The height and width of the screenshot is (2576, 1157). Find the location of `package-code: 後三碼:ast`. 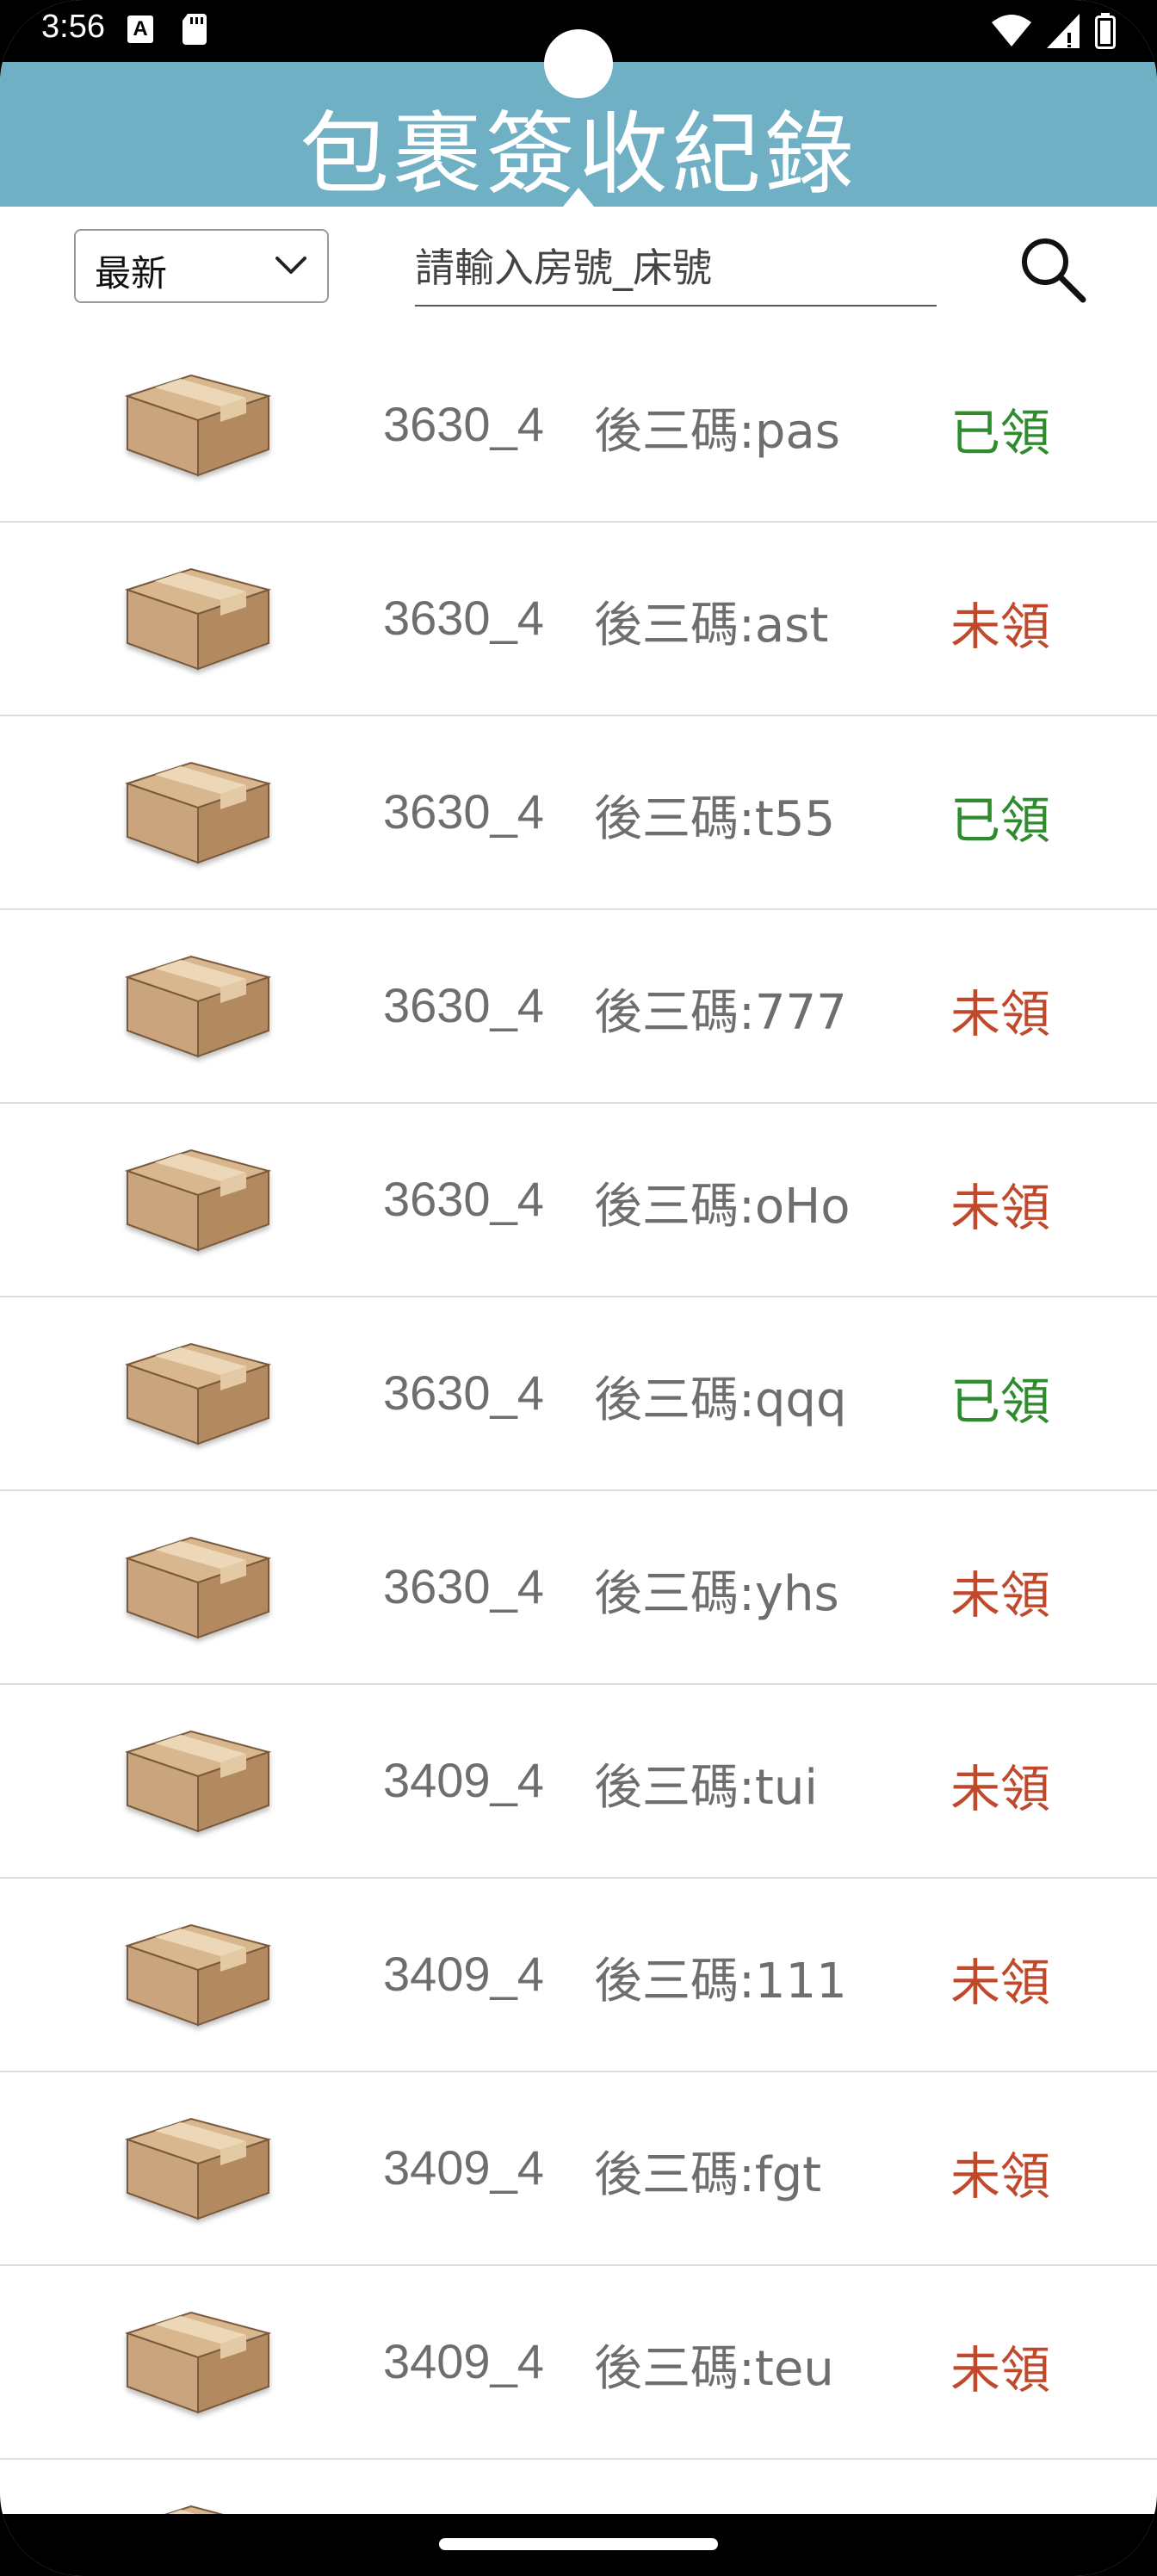

package-code: 後三碼:ast is located at coordinates (712, 625).